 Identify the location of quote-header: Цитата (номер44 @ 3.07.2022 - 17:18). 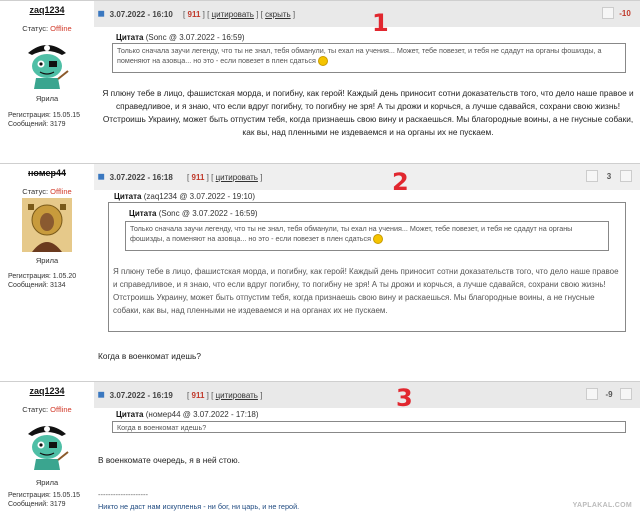
(187, 414).